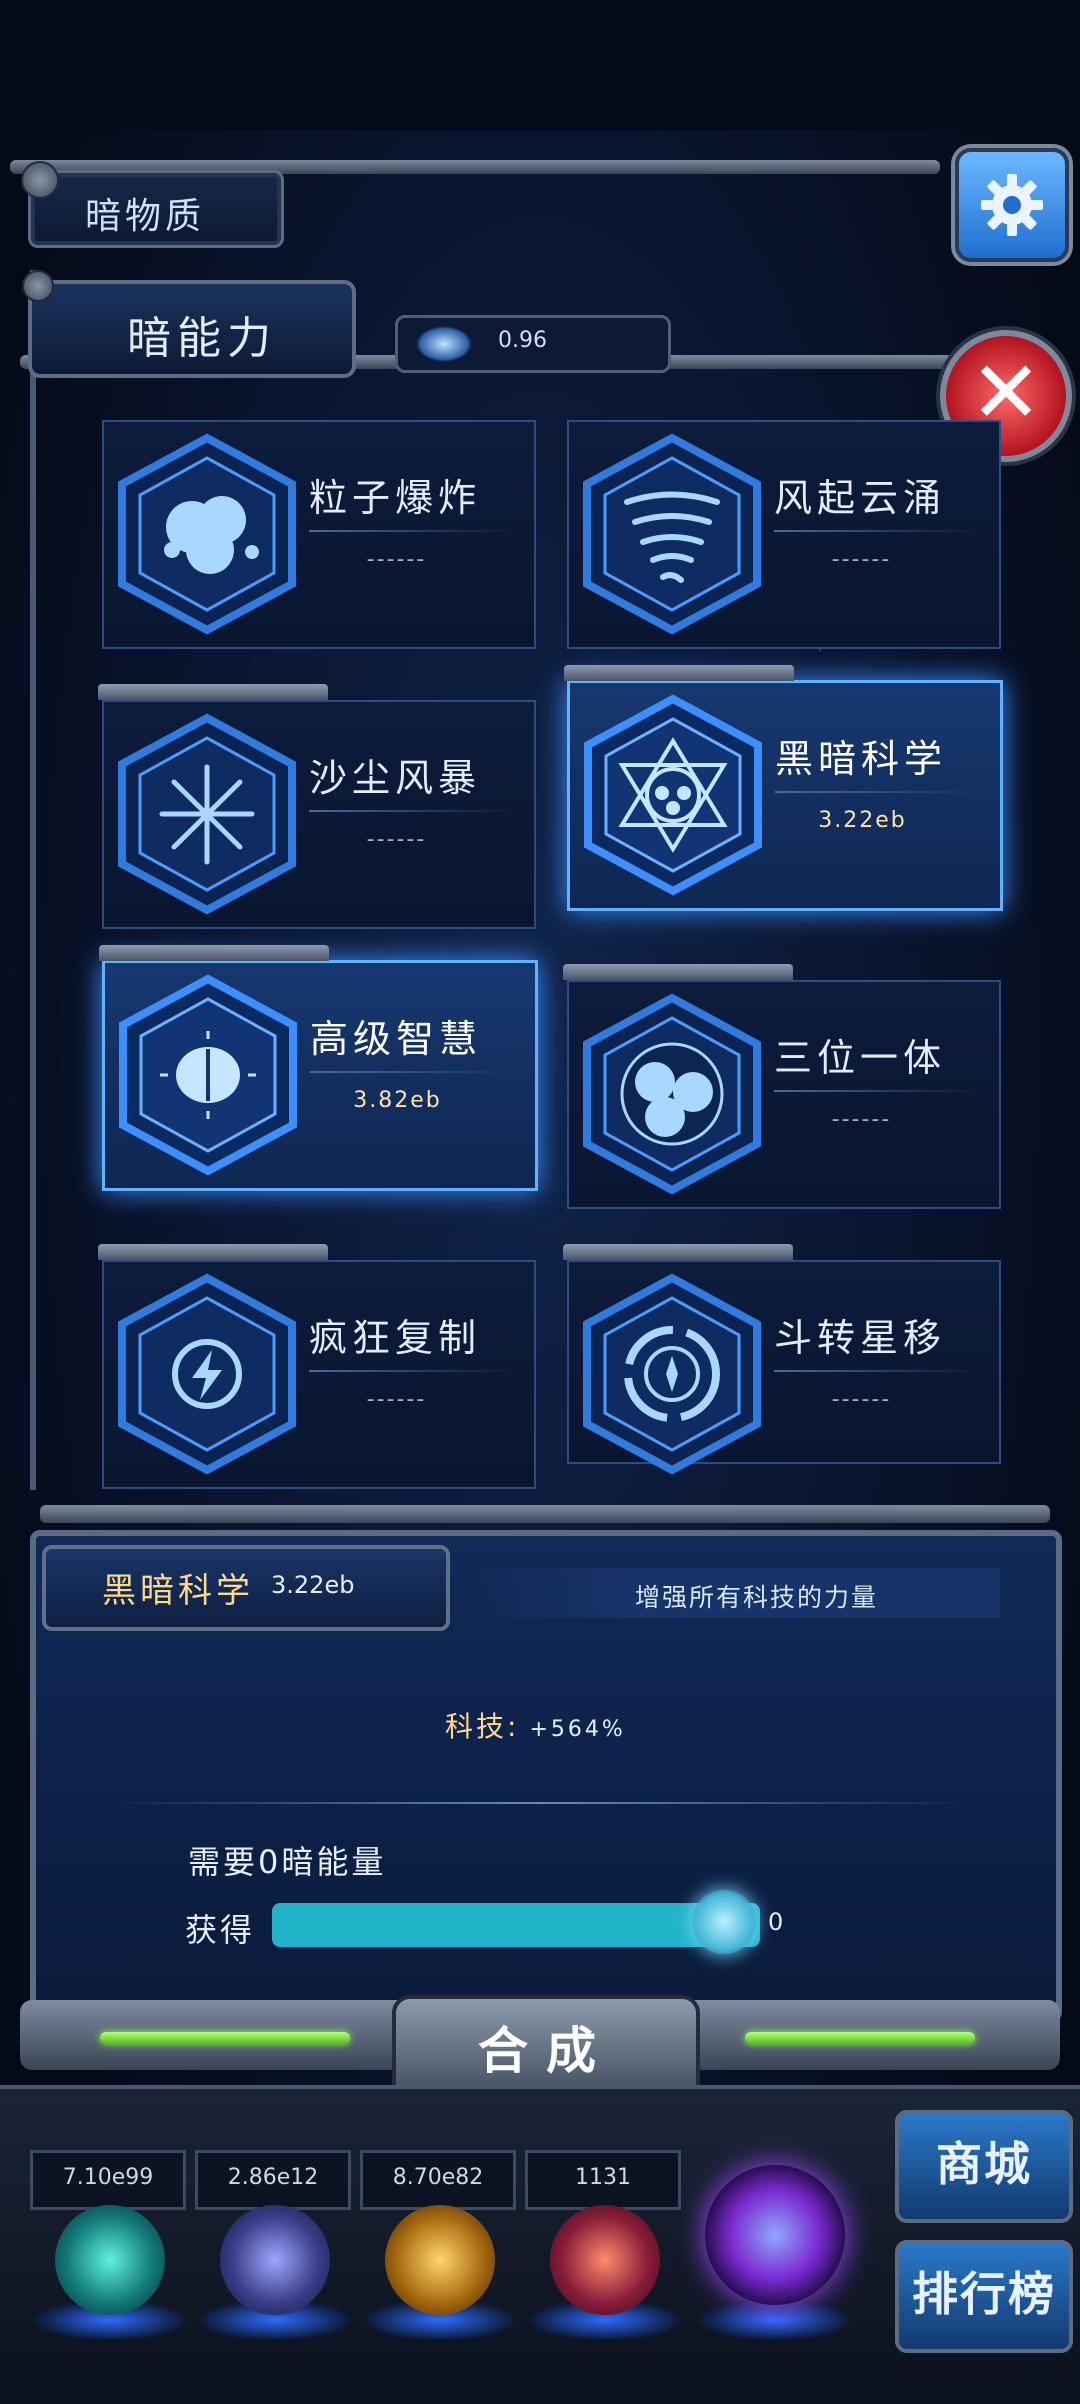 This screenshot has height=2404, width=1080. I want to click on ability-value: 3.22eb, so click(862, 820).